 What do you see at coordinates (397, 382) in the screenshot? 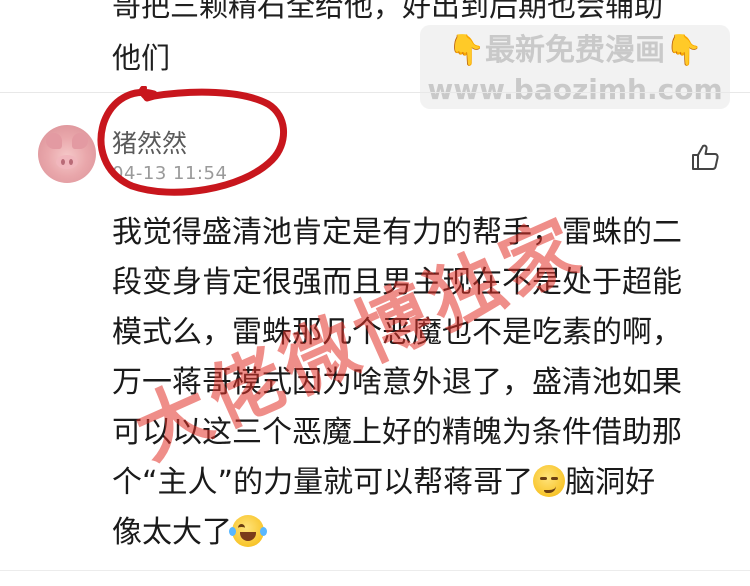
I see `comment-line: 万一蒋哥模式因为啥意外退了，盛清池如果` at bounding box center [397, 382].